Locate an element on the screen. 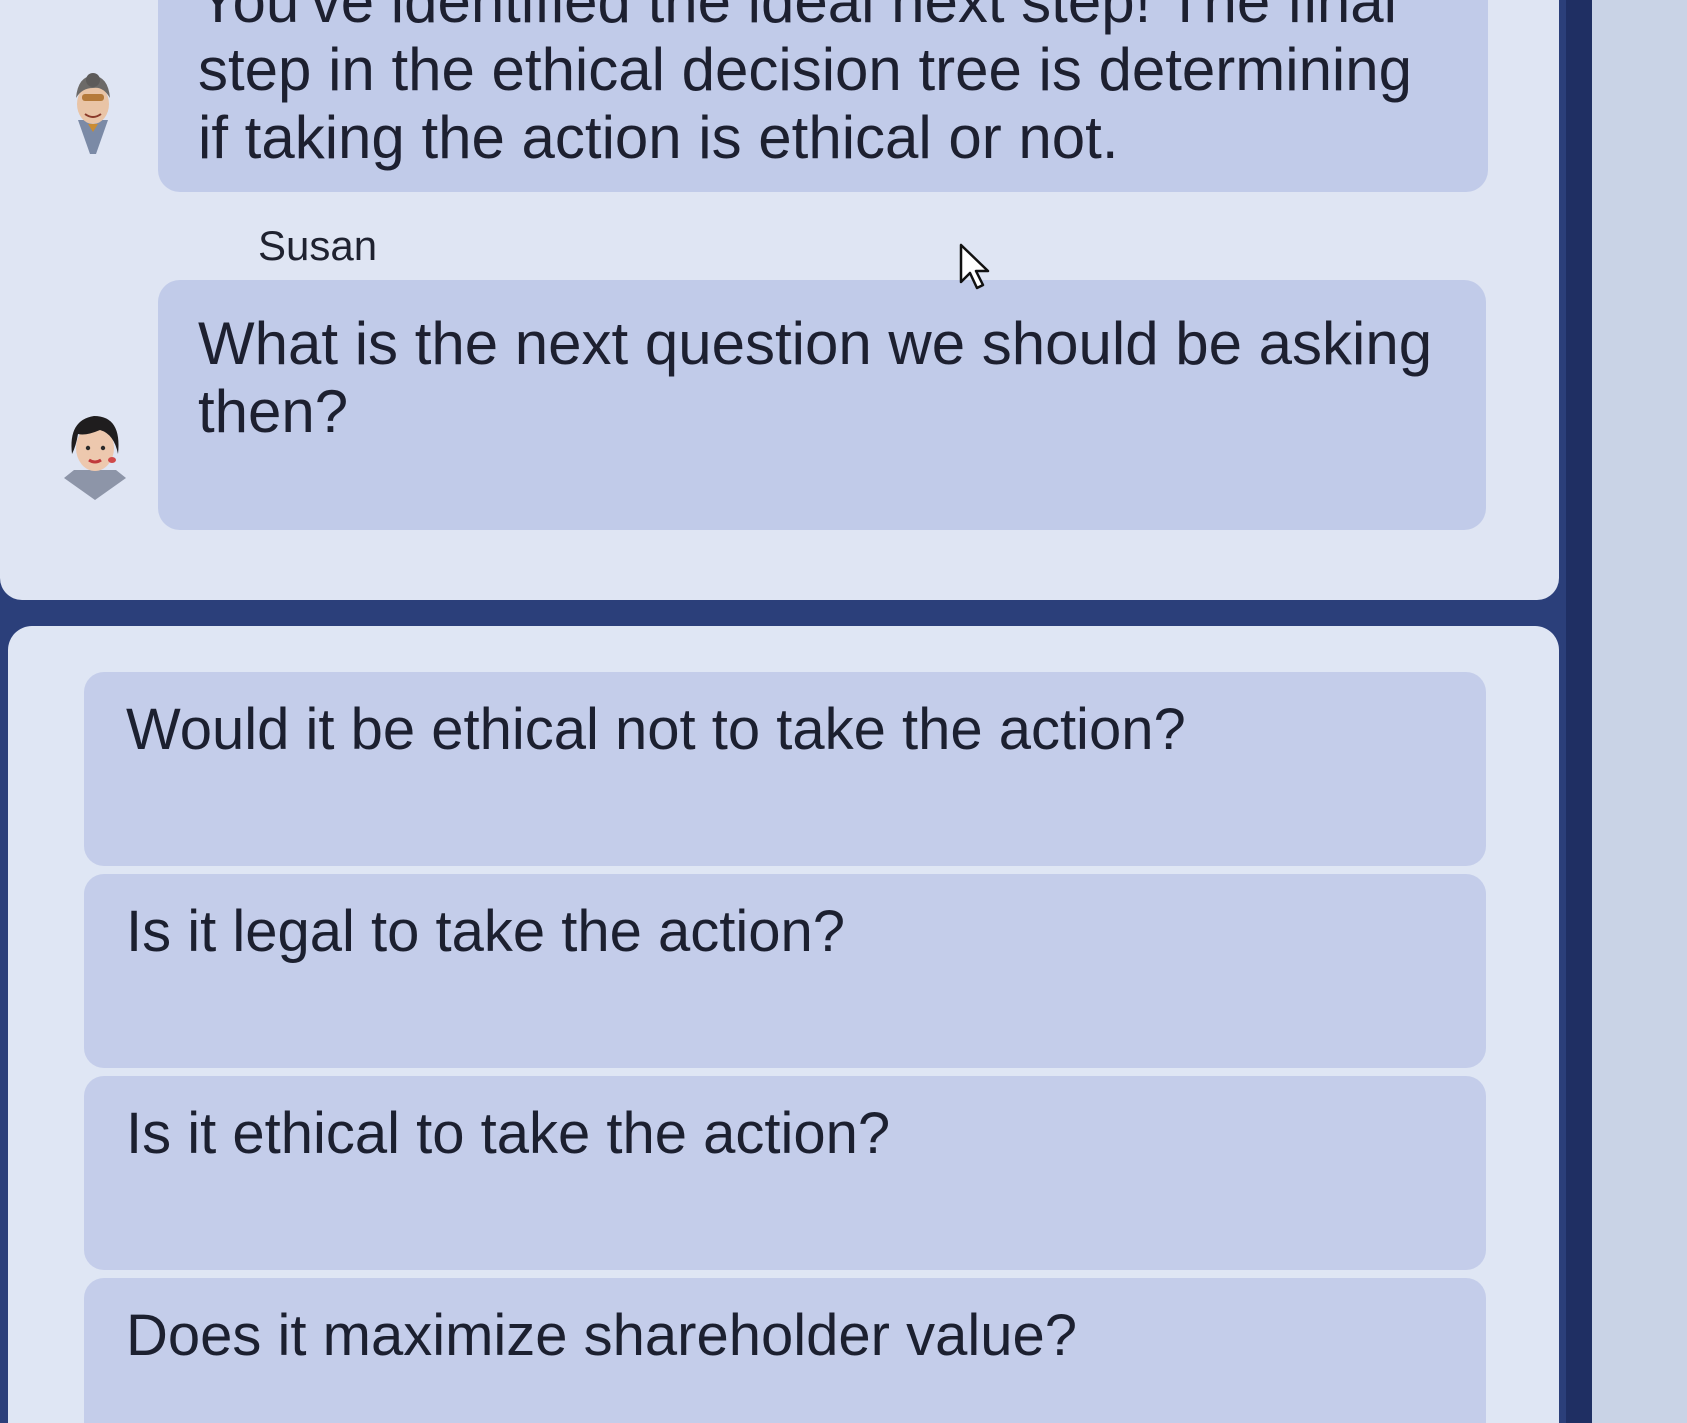 This screenshot has width=1687, height=1423. answer-option-label: Does it maximize shareholder value? is located at coordinates (601, 1335).